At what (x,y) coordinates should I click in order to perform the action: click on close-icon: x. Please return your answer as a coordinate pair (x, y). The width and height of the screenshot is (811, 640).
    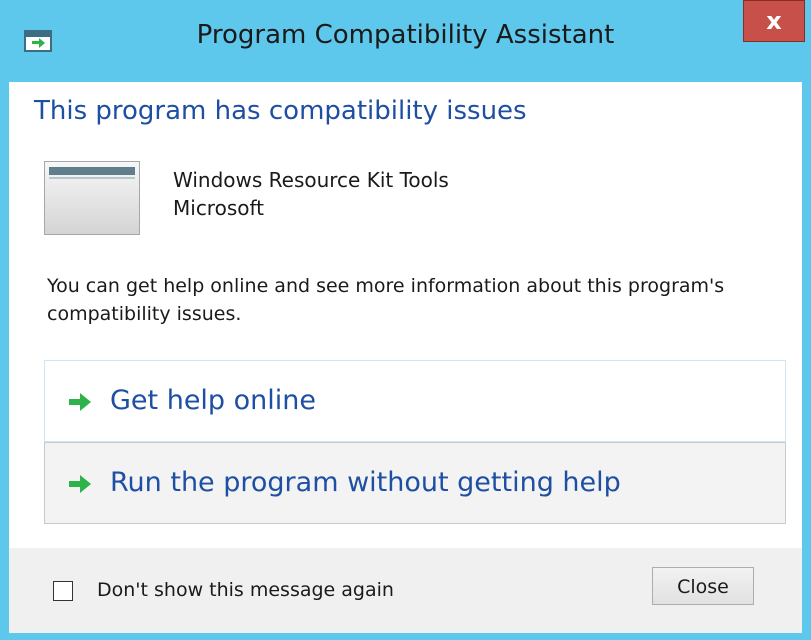
    Looking at the image, I should click on (774, 21).